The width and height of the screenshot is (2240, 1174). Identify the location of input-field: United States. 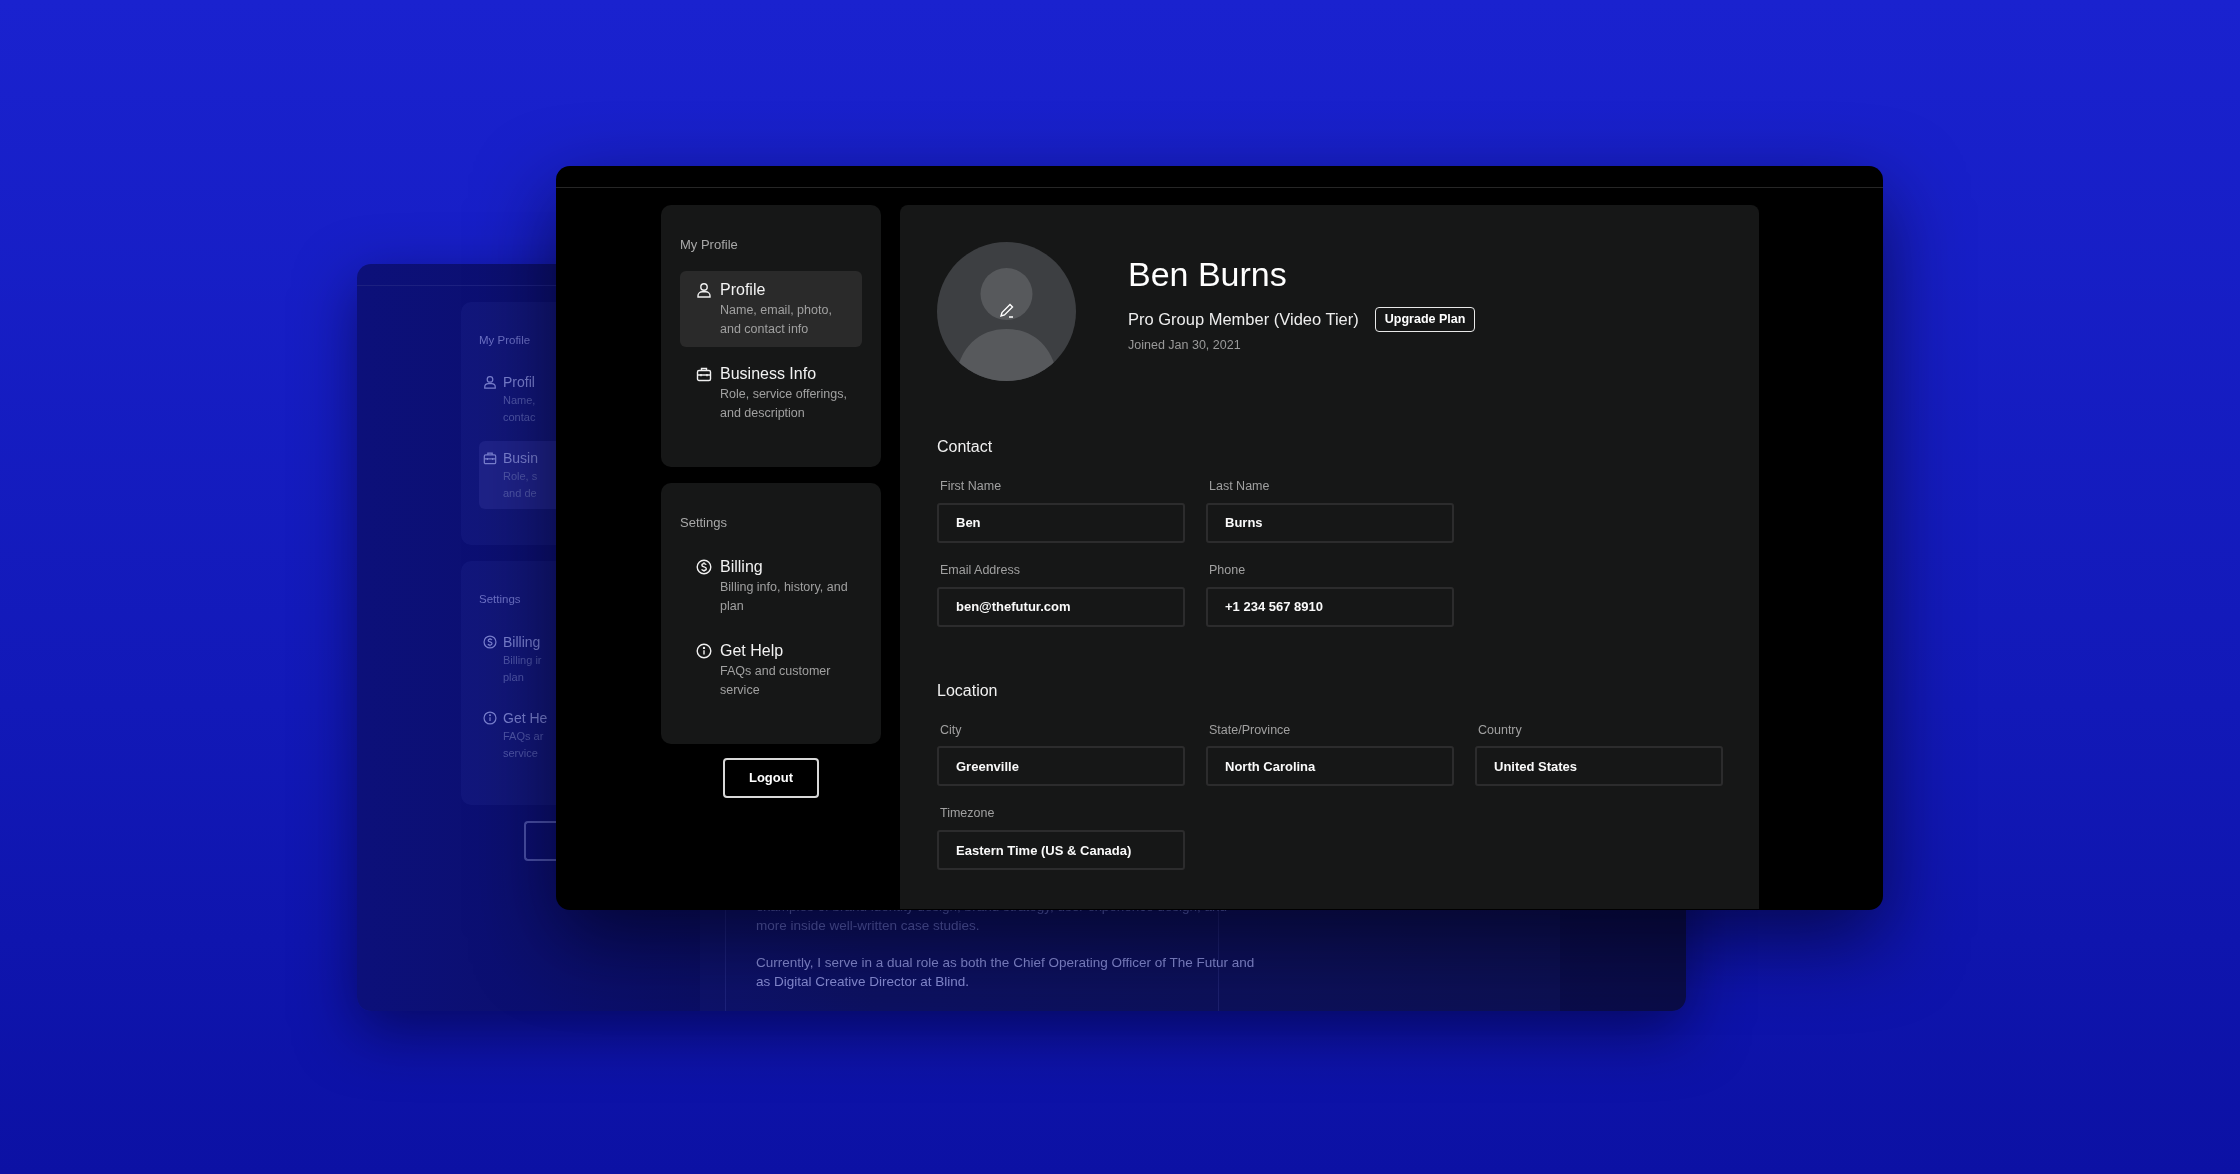
(1599, 766).